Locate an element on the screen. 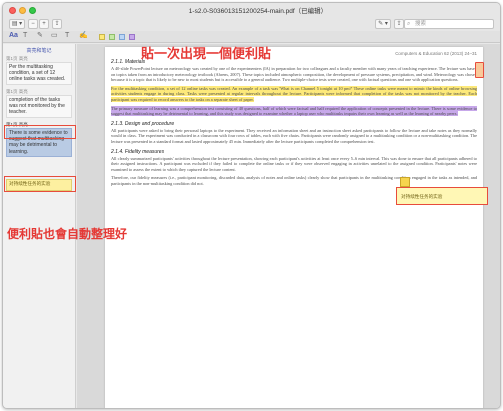 The width and height of the screenshot is (503, 411). highlight-color-blue-icon is located at coordinates (122, 37).